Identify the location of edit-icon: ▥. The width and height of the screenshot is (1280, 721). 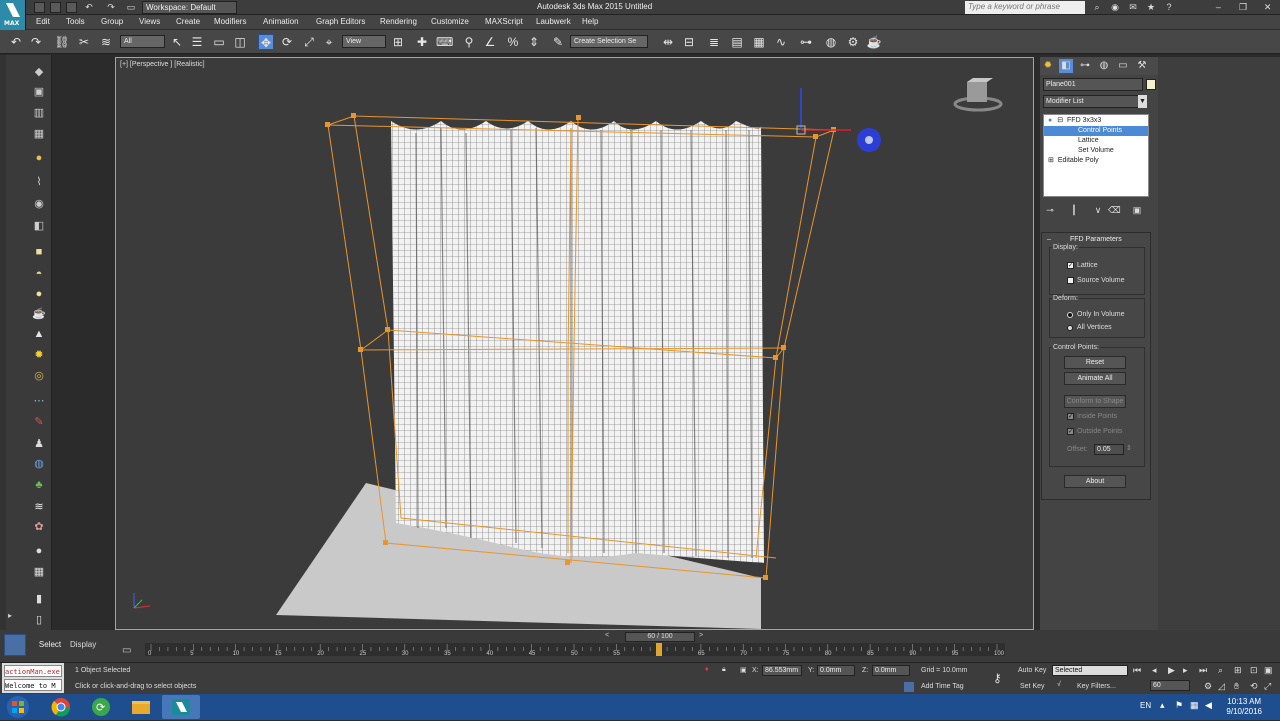
(39, 113).